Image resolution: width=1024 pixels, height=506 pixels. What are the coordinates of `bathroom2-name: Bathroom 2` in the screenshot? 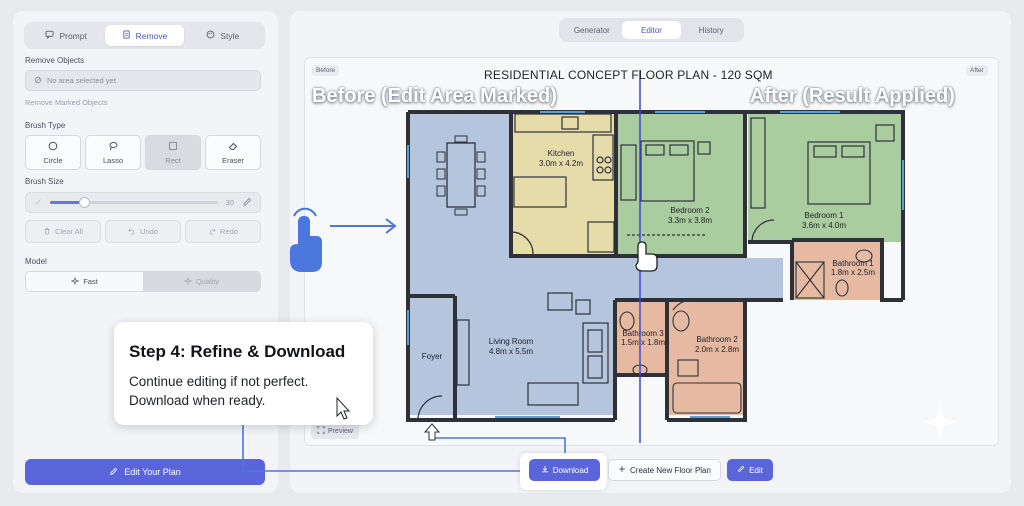 It's located at (717, 339).